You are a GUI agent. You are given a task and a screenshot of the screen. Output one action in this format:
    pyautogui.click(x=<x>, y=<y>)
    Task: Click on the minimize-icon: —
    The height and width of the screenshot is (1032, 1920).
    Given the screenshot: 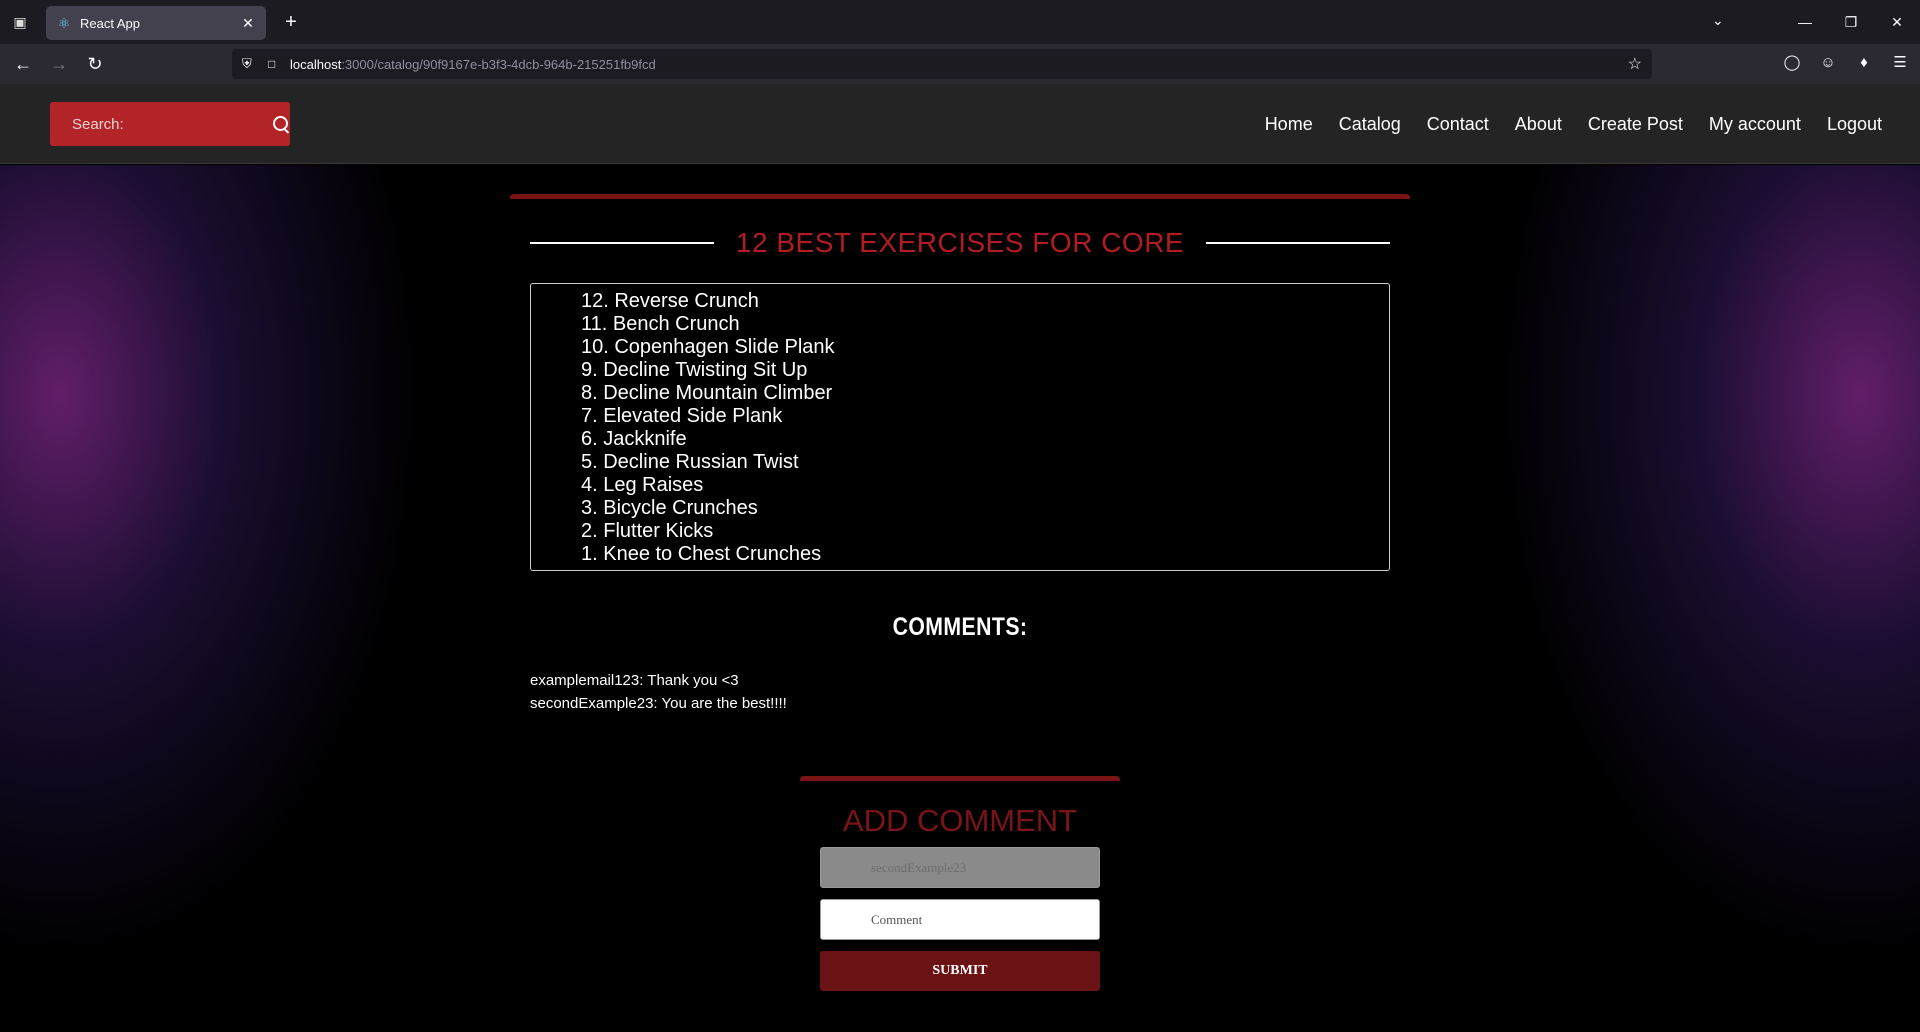 What is the action you would take?
    pyautogui.click(x=1805, y=22)
    